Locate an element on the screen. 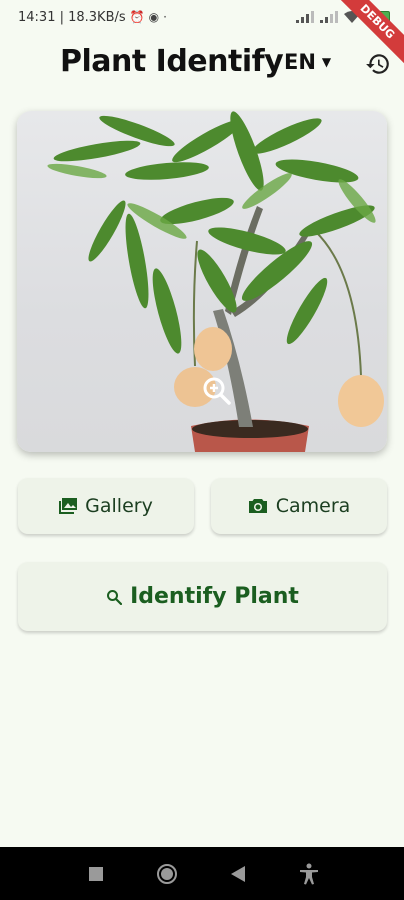  history-button is located at coordinates (378, 64).